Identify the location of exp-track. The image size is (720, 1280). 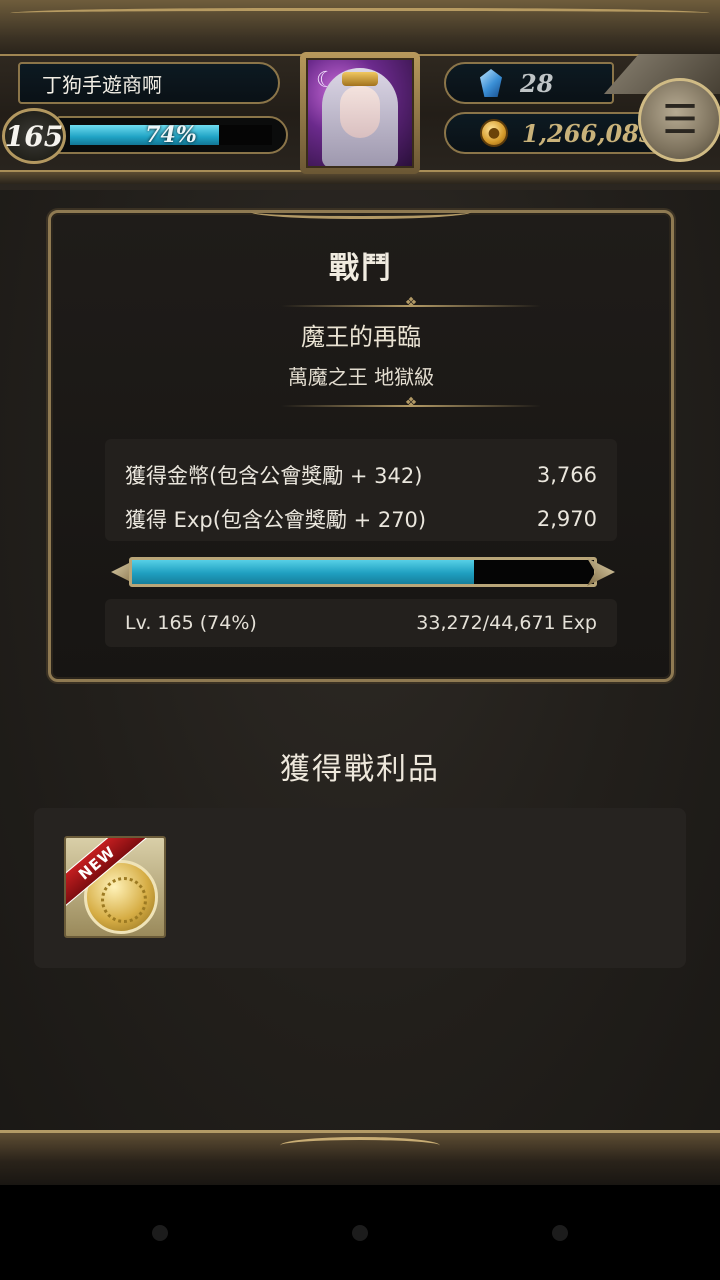
(363, 572).